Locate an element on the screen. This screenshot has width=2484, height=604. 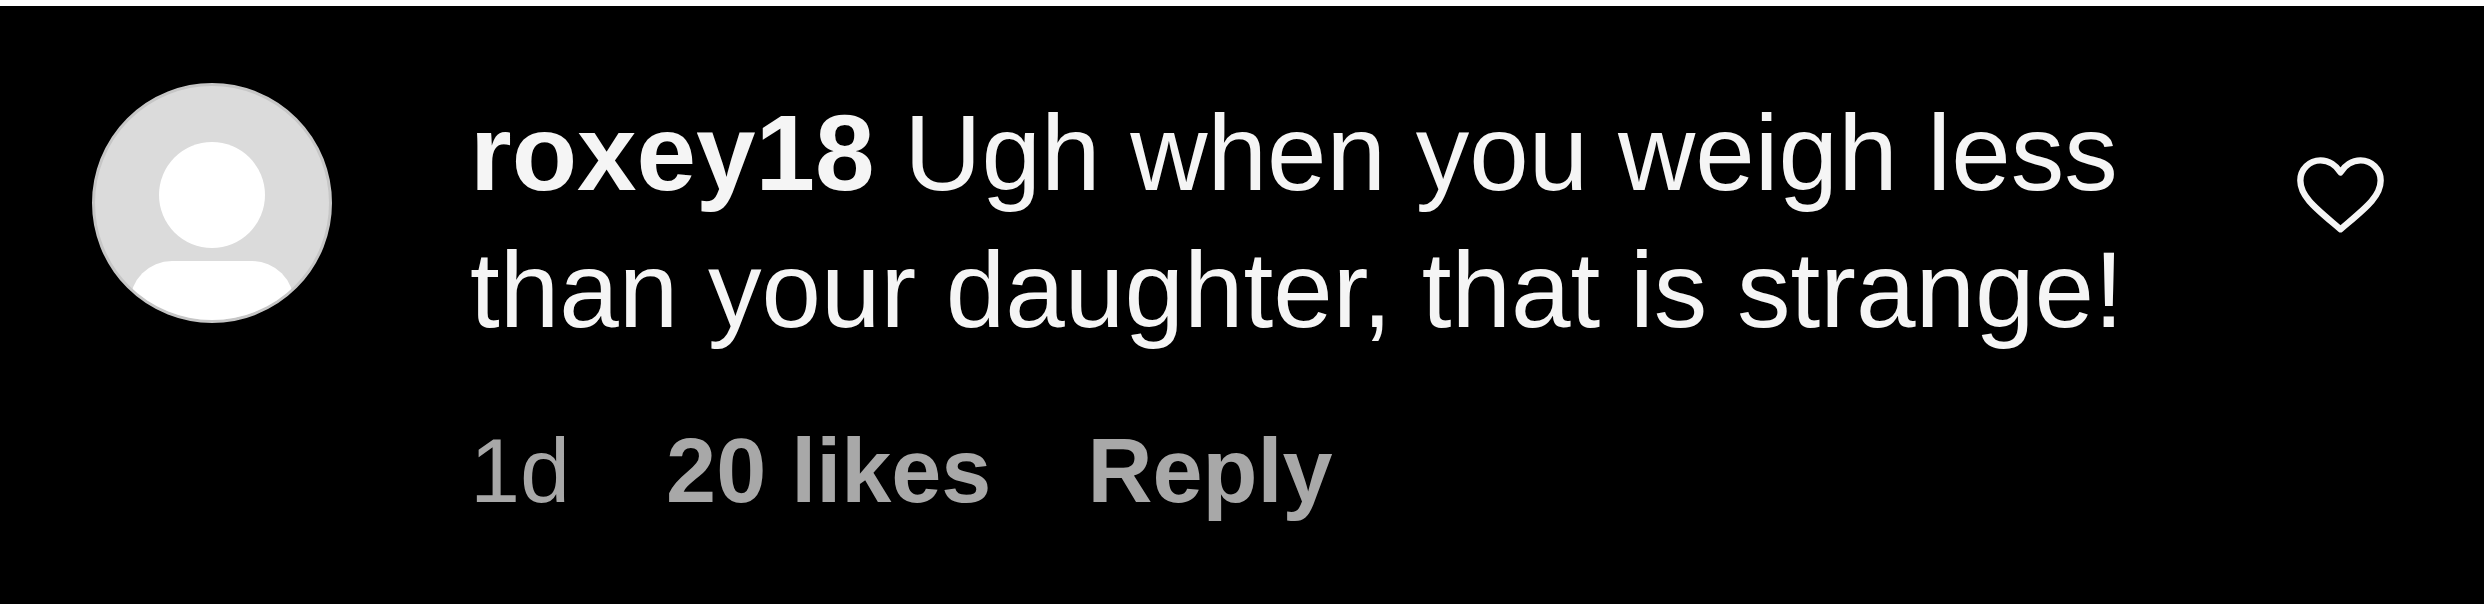
likes-count-button: 20 likes is located at coordinates (829, 472).